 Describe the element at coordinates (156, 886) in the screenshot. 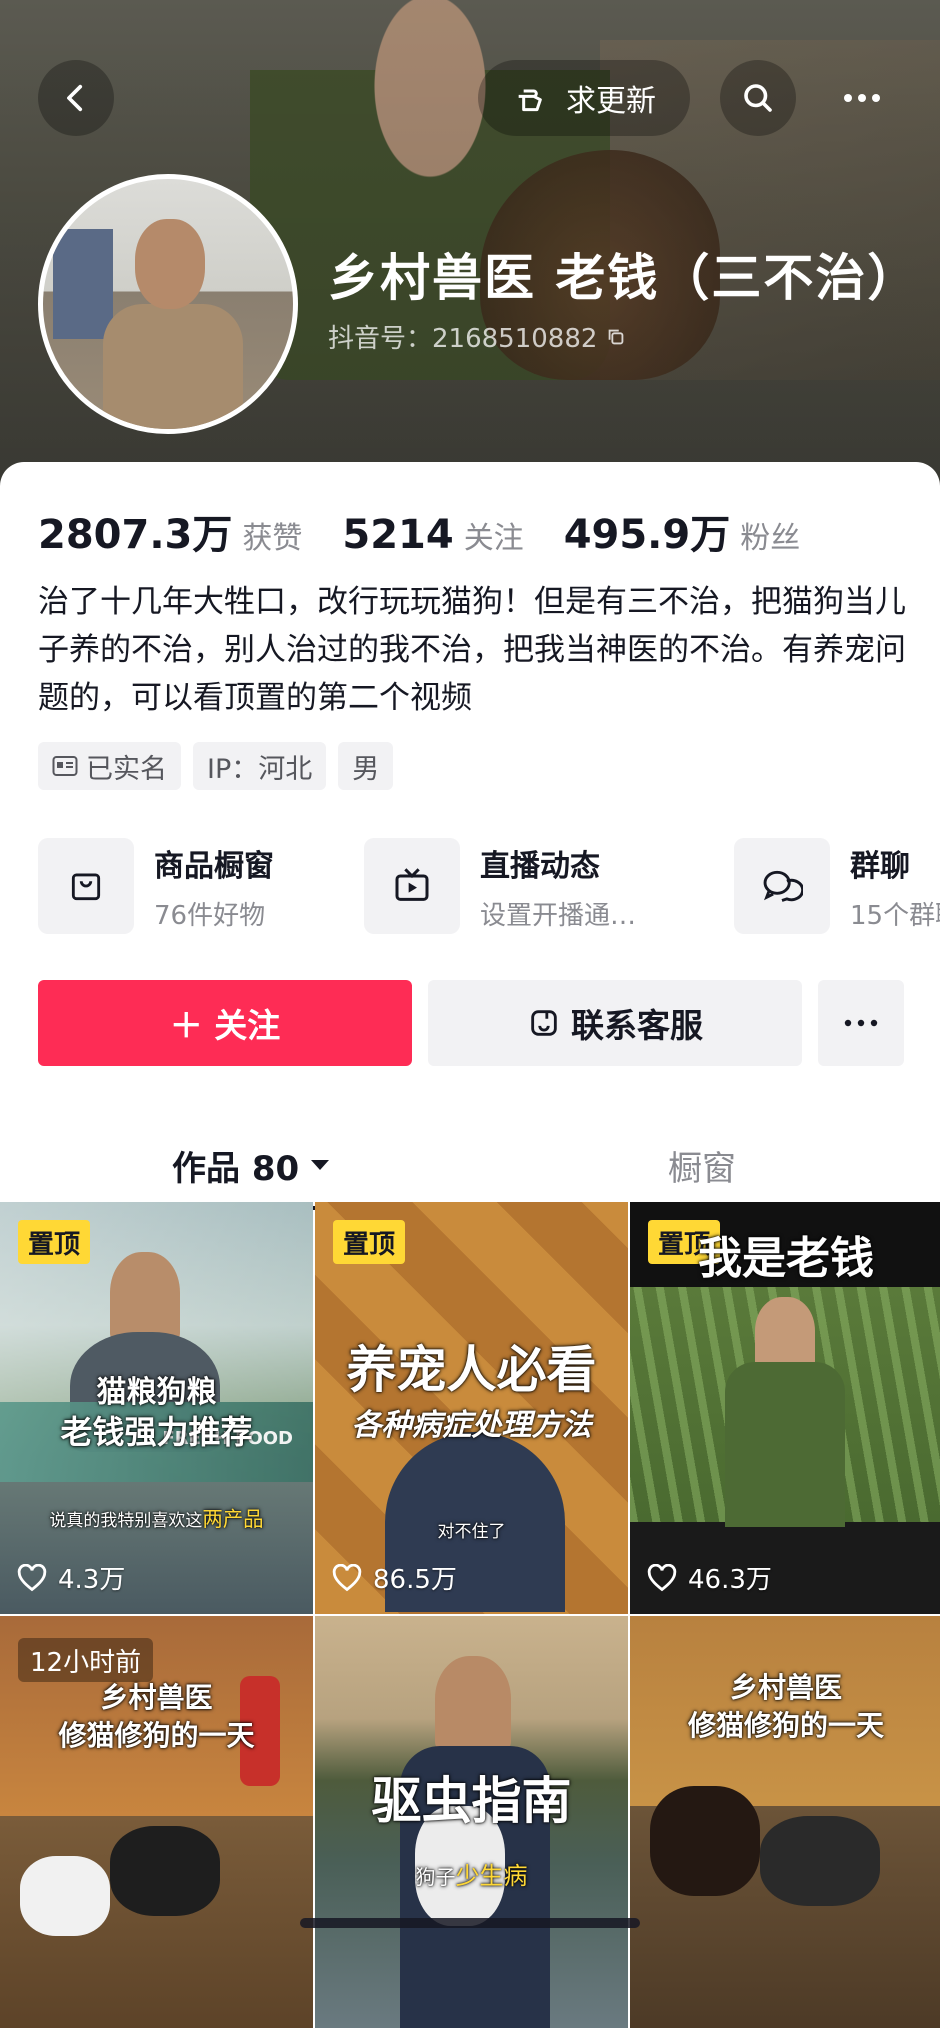

I see `feature-shop-window: 商品橱窗 76件好物` at that location.